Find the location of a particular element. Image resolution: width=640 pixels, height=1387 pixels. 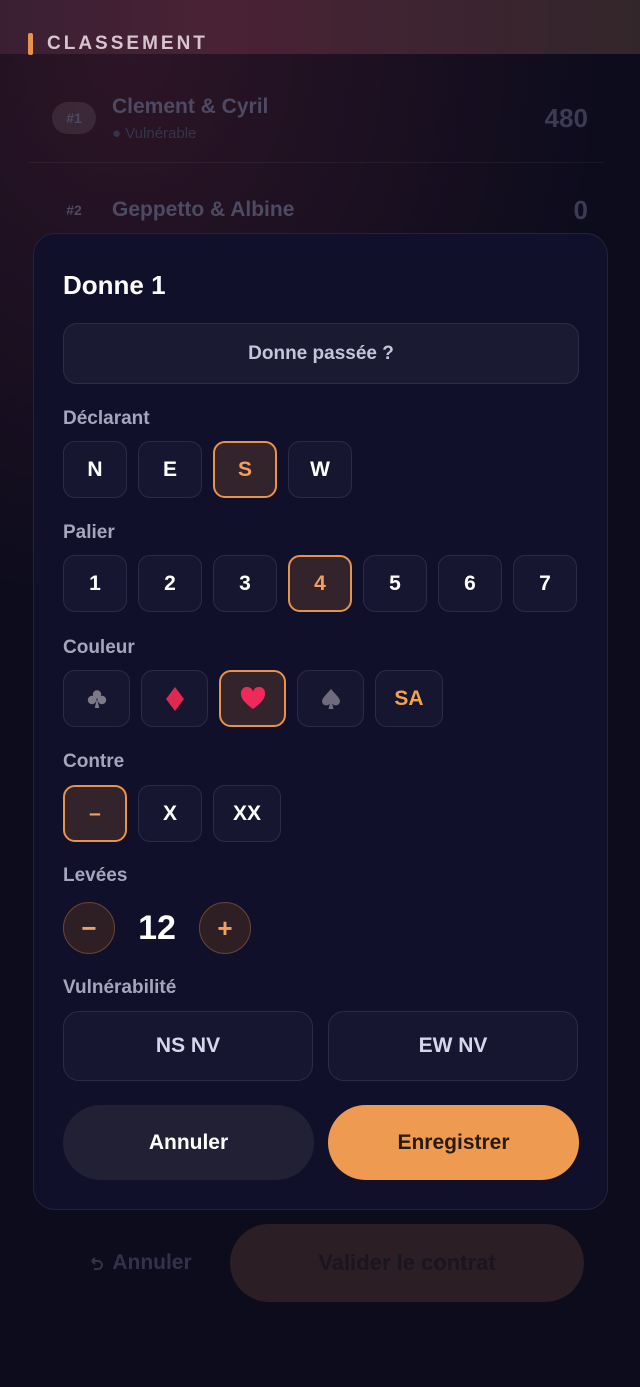

vulnerabilite-label: Vulnérabilité is located at coordinates (120, 987).